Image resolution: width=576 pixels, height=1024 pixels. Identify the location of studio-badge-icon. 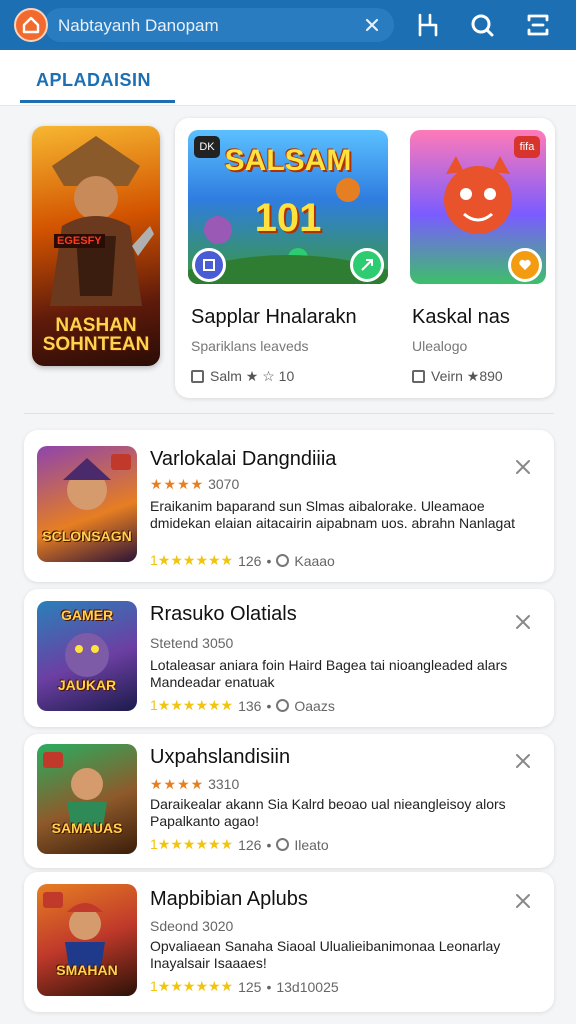
(209, 265).